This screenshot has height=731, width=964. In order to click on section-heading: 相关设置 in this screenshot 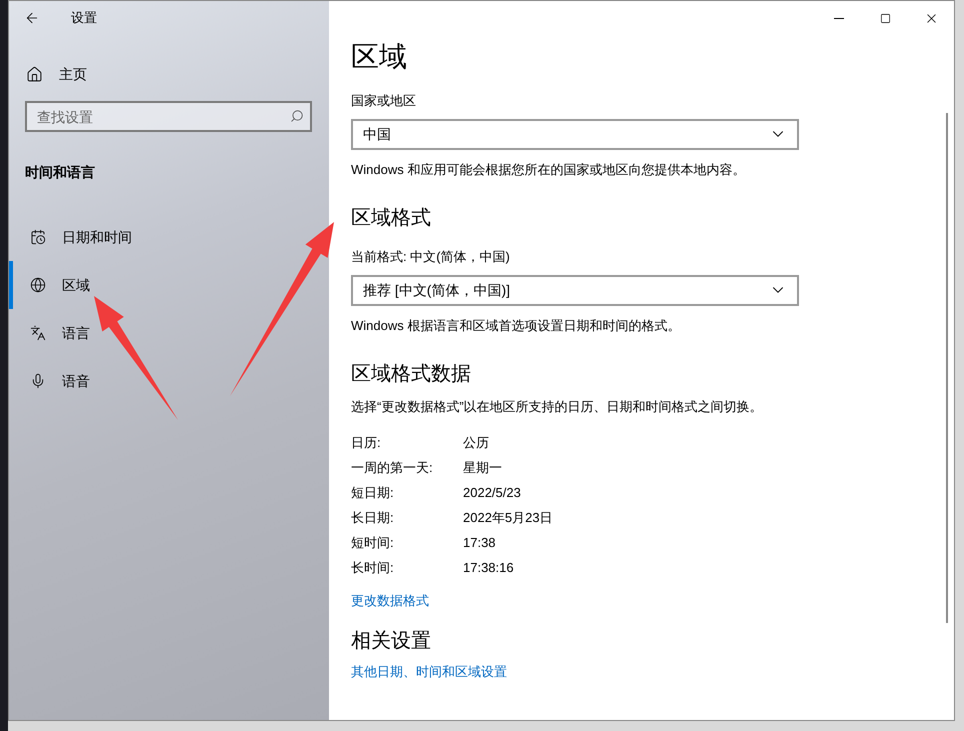, I will do `click(391, 641)`.